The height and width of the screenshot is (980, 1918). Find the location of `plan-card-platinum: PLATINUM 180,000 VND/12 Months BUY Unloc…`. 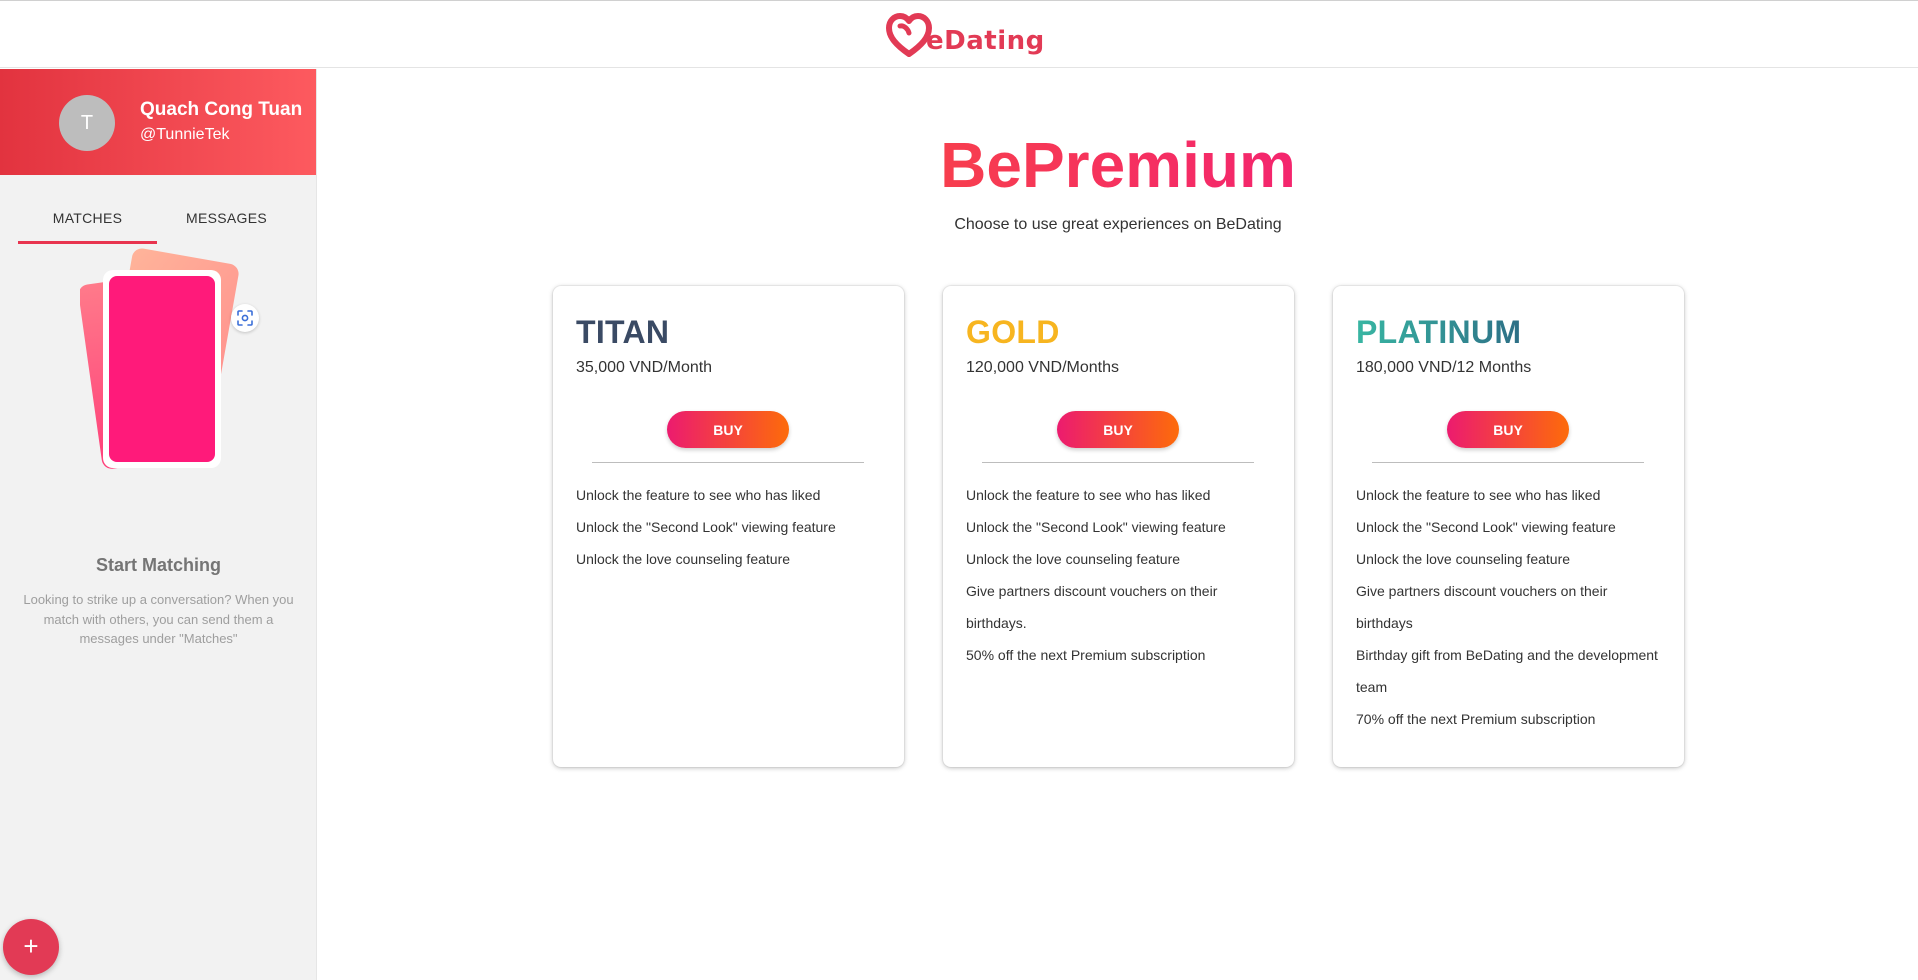

plan-card-platinum: PLATINUM 180,000 VND/12 Months BUY Unloc… is located at coordinates (1508, 526).